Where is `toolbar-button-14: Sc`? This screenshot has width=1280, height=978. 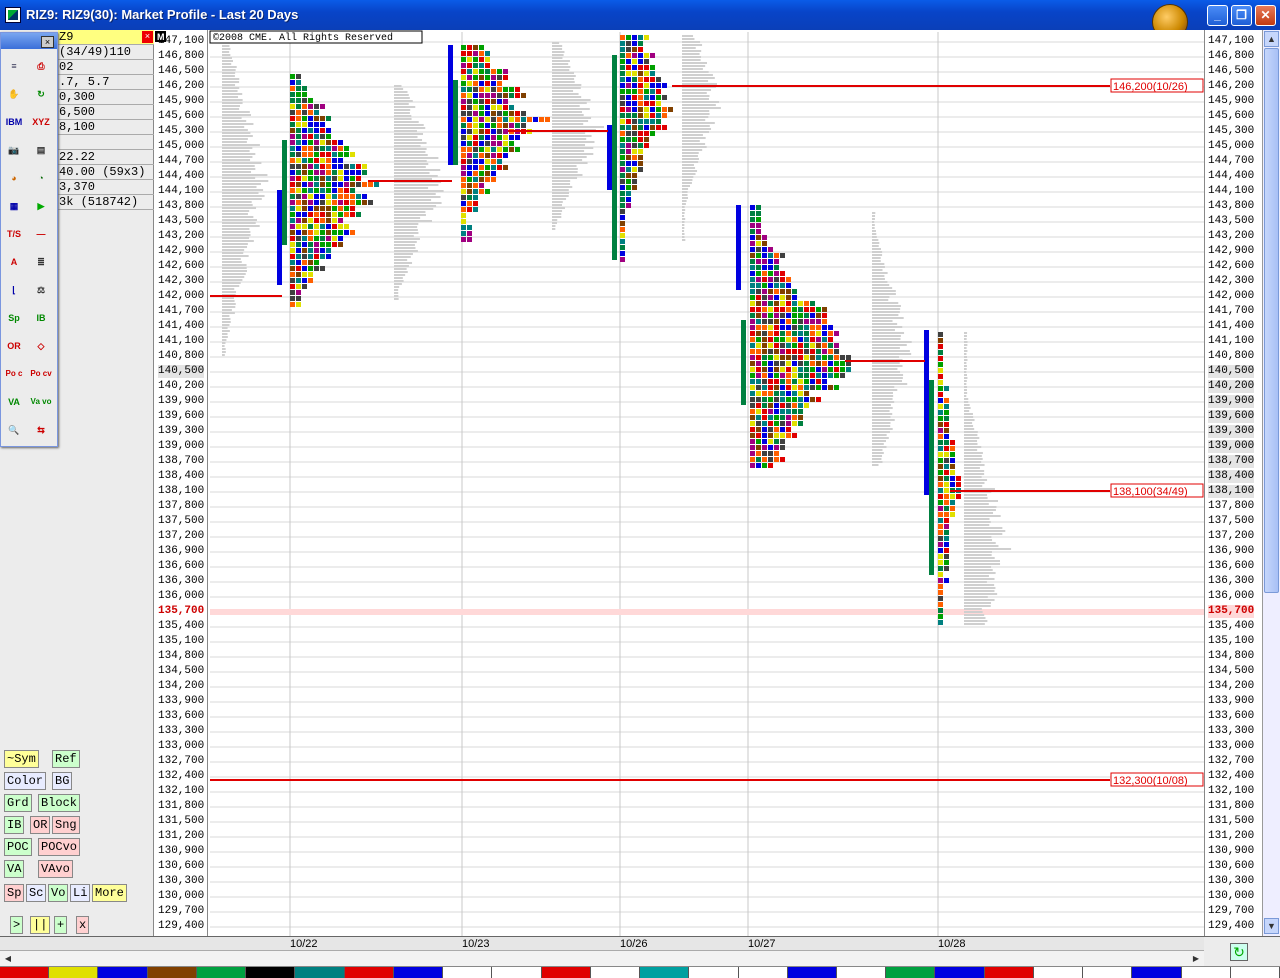 toolbar-button-14: Sc is located at coordinates (36, 893).